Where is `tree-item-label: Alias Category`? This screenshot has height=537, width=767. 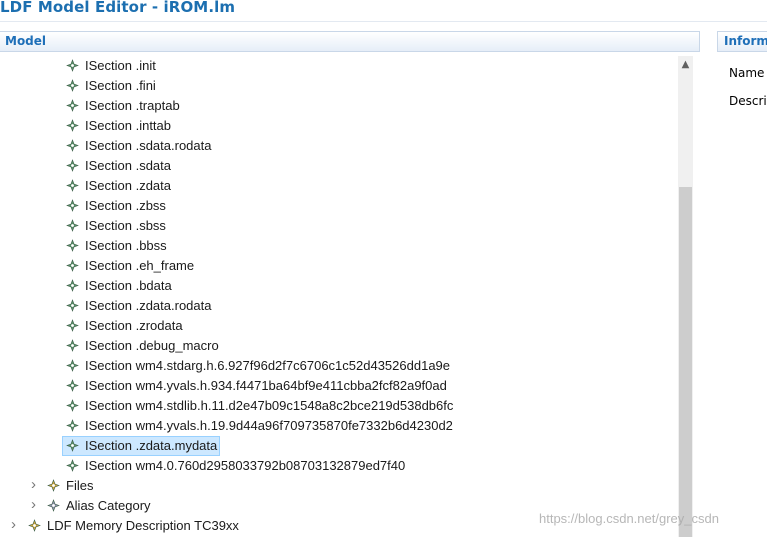
tree-item-label: Alias Category is located at coordinates (108, 505).